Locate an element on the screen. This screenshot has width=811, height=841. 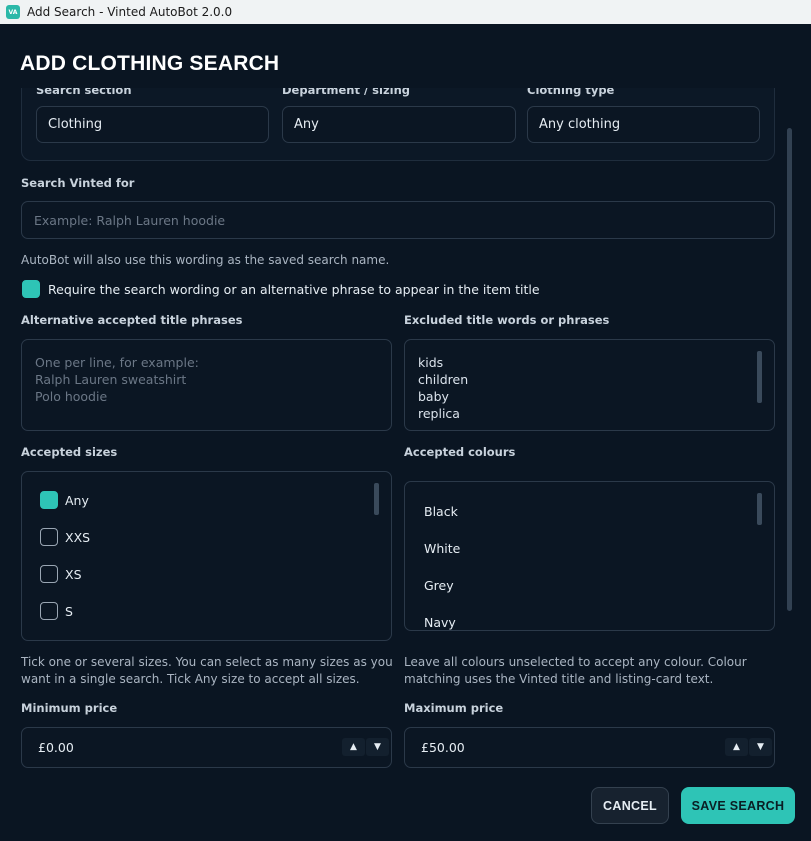
window-titlebar: VA Add Search - Vinted AutoBot 2.0.0 is located at coordinates (405, 12).